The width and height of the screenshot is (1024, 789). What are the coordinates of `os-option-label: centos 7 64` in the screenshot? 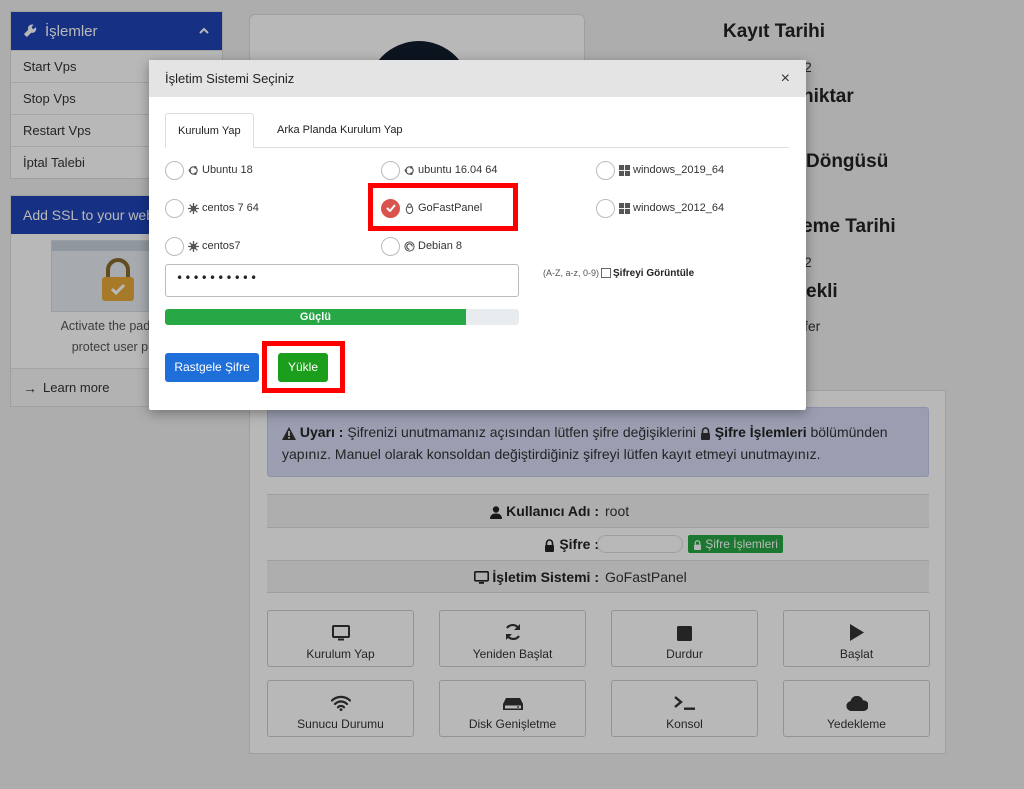 It's located at (230, 208).